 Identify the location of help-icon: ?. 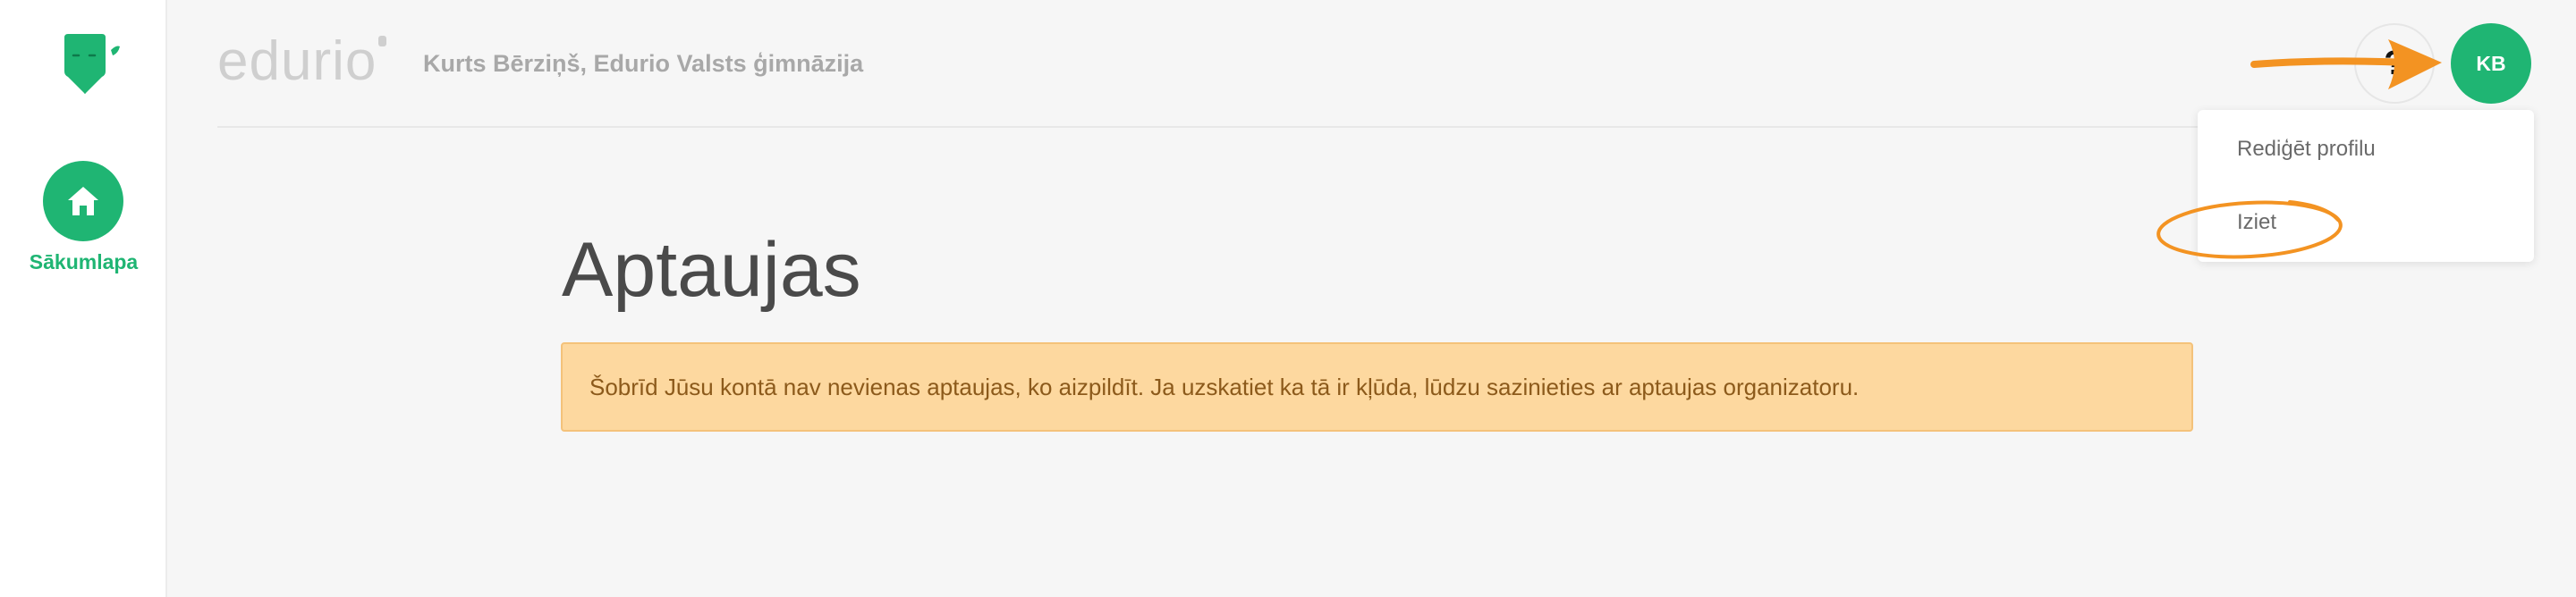
(2394, 63).